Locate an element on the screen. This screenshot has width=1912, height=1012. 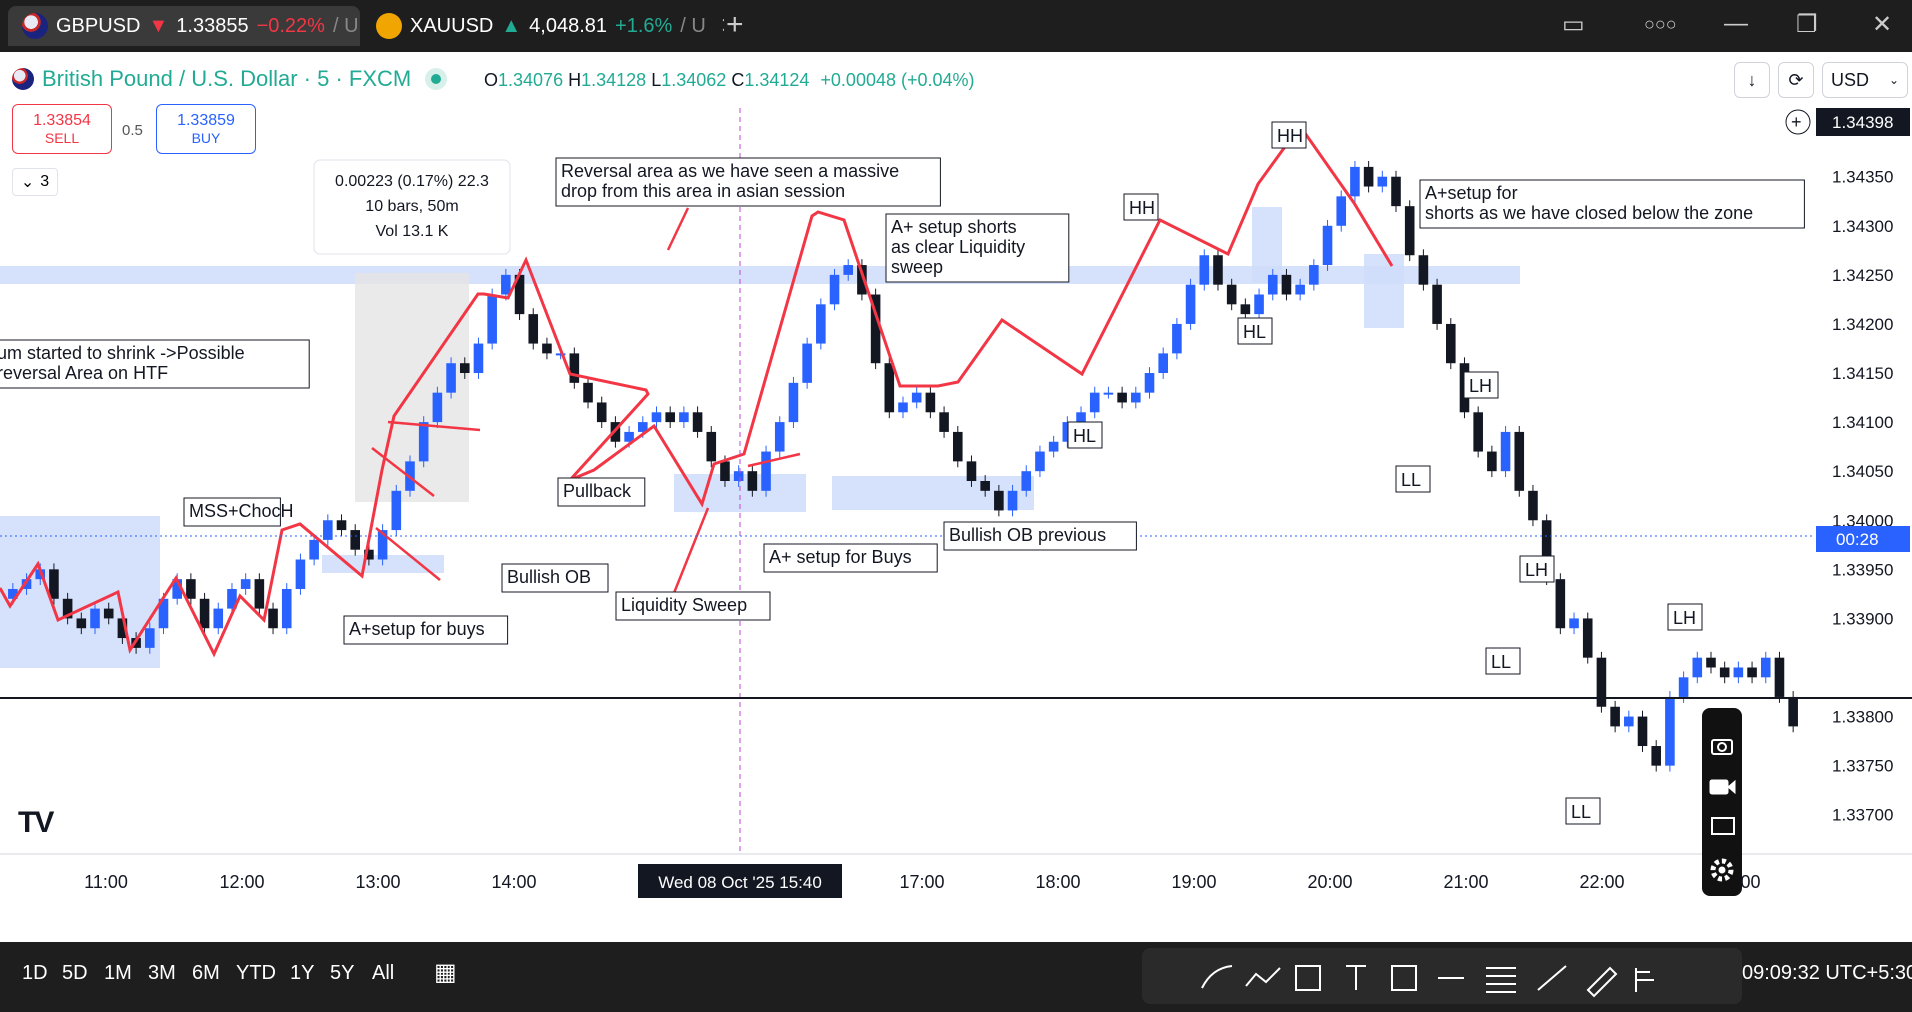
annotation-text: drop from this area in asian session is located at coordinates (703, 191).